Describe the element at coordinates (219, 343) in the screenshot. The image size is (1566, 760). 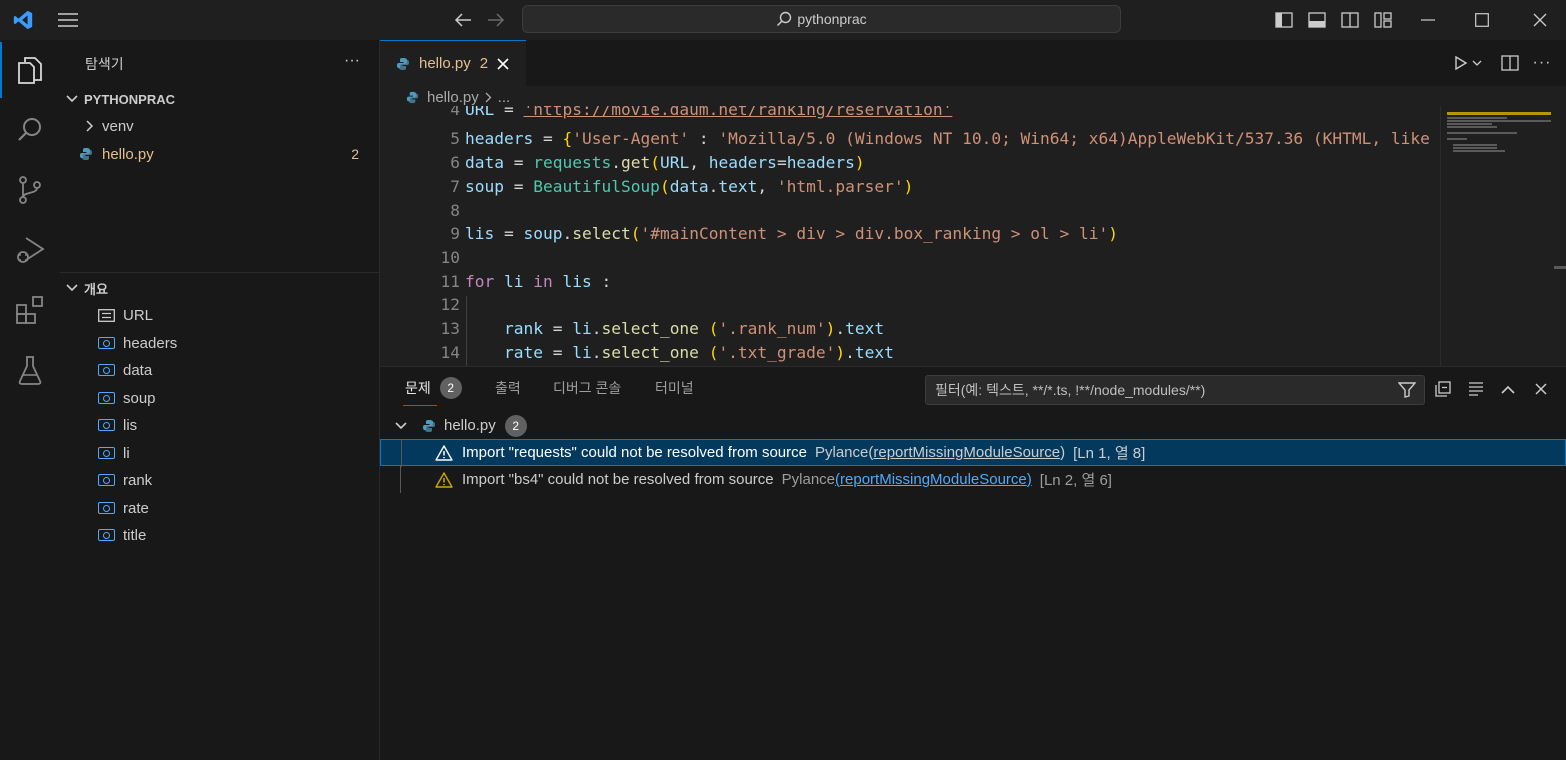
I see `outline-item-headers: headers` at that location.